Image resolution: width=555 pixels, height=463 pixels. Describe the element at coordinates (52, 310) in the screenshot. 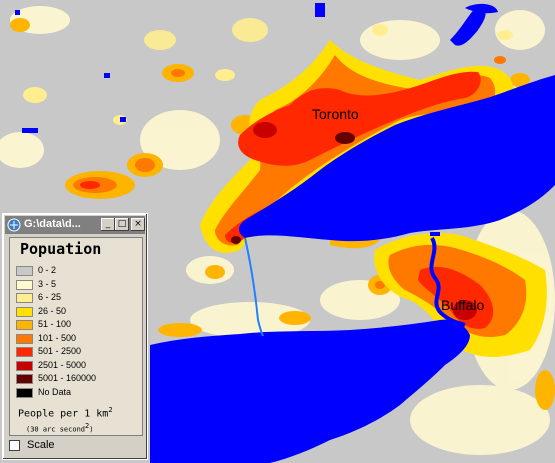

I see `legend-label: 26 - 50` at that location.